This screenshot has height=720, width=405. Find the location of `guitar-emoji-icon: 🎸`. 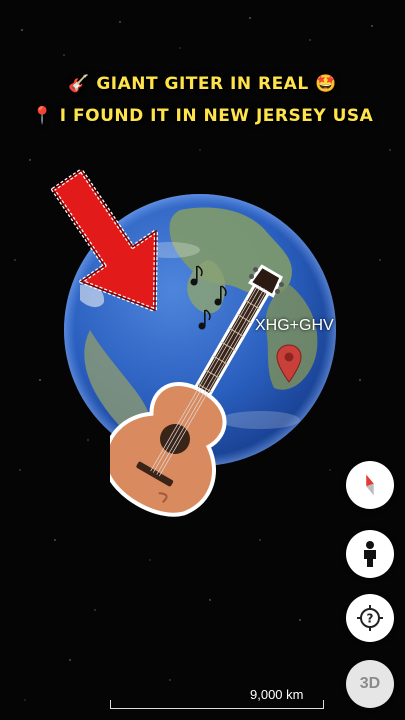

guitar-emoji-icon: 🎸 is located at coordinates (79, 84).